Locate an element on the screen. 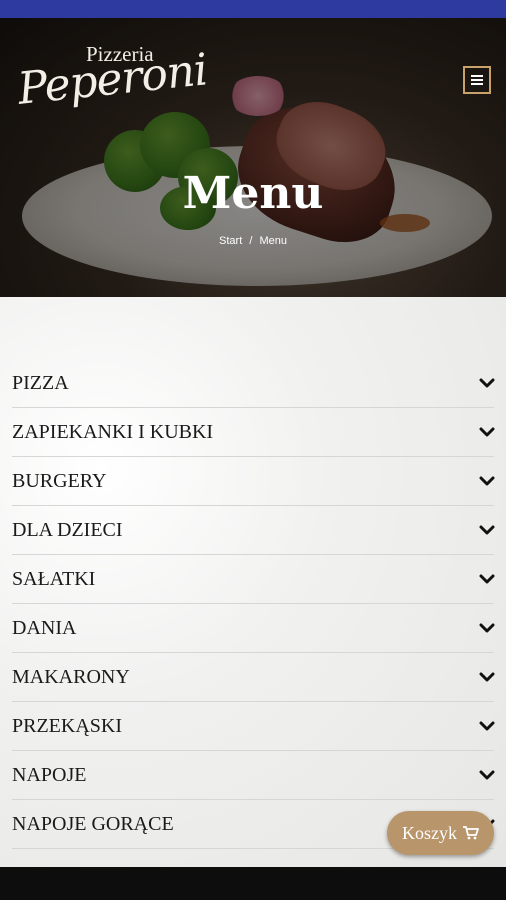 Image resolution: width=506 pixels, height=900 pixels. breadcrumb-current: Menu is located at coordinates (273, 241).